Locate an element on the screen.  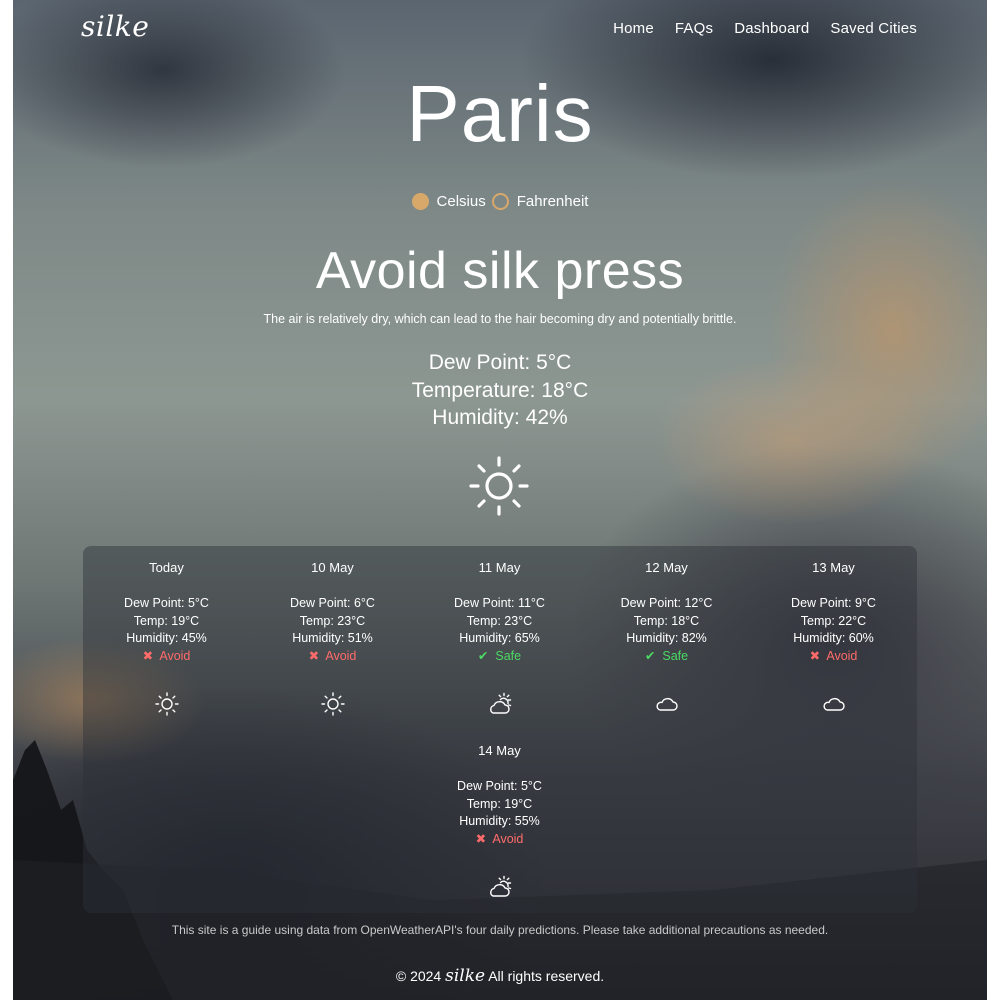
forecast-dew-point: Dew Point: 6°C is located at coordinates (332, 603).